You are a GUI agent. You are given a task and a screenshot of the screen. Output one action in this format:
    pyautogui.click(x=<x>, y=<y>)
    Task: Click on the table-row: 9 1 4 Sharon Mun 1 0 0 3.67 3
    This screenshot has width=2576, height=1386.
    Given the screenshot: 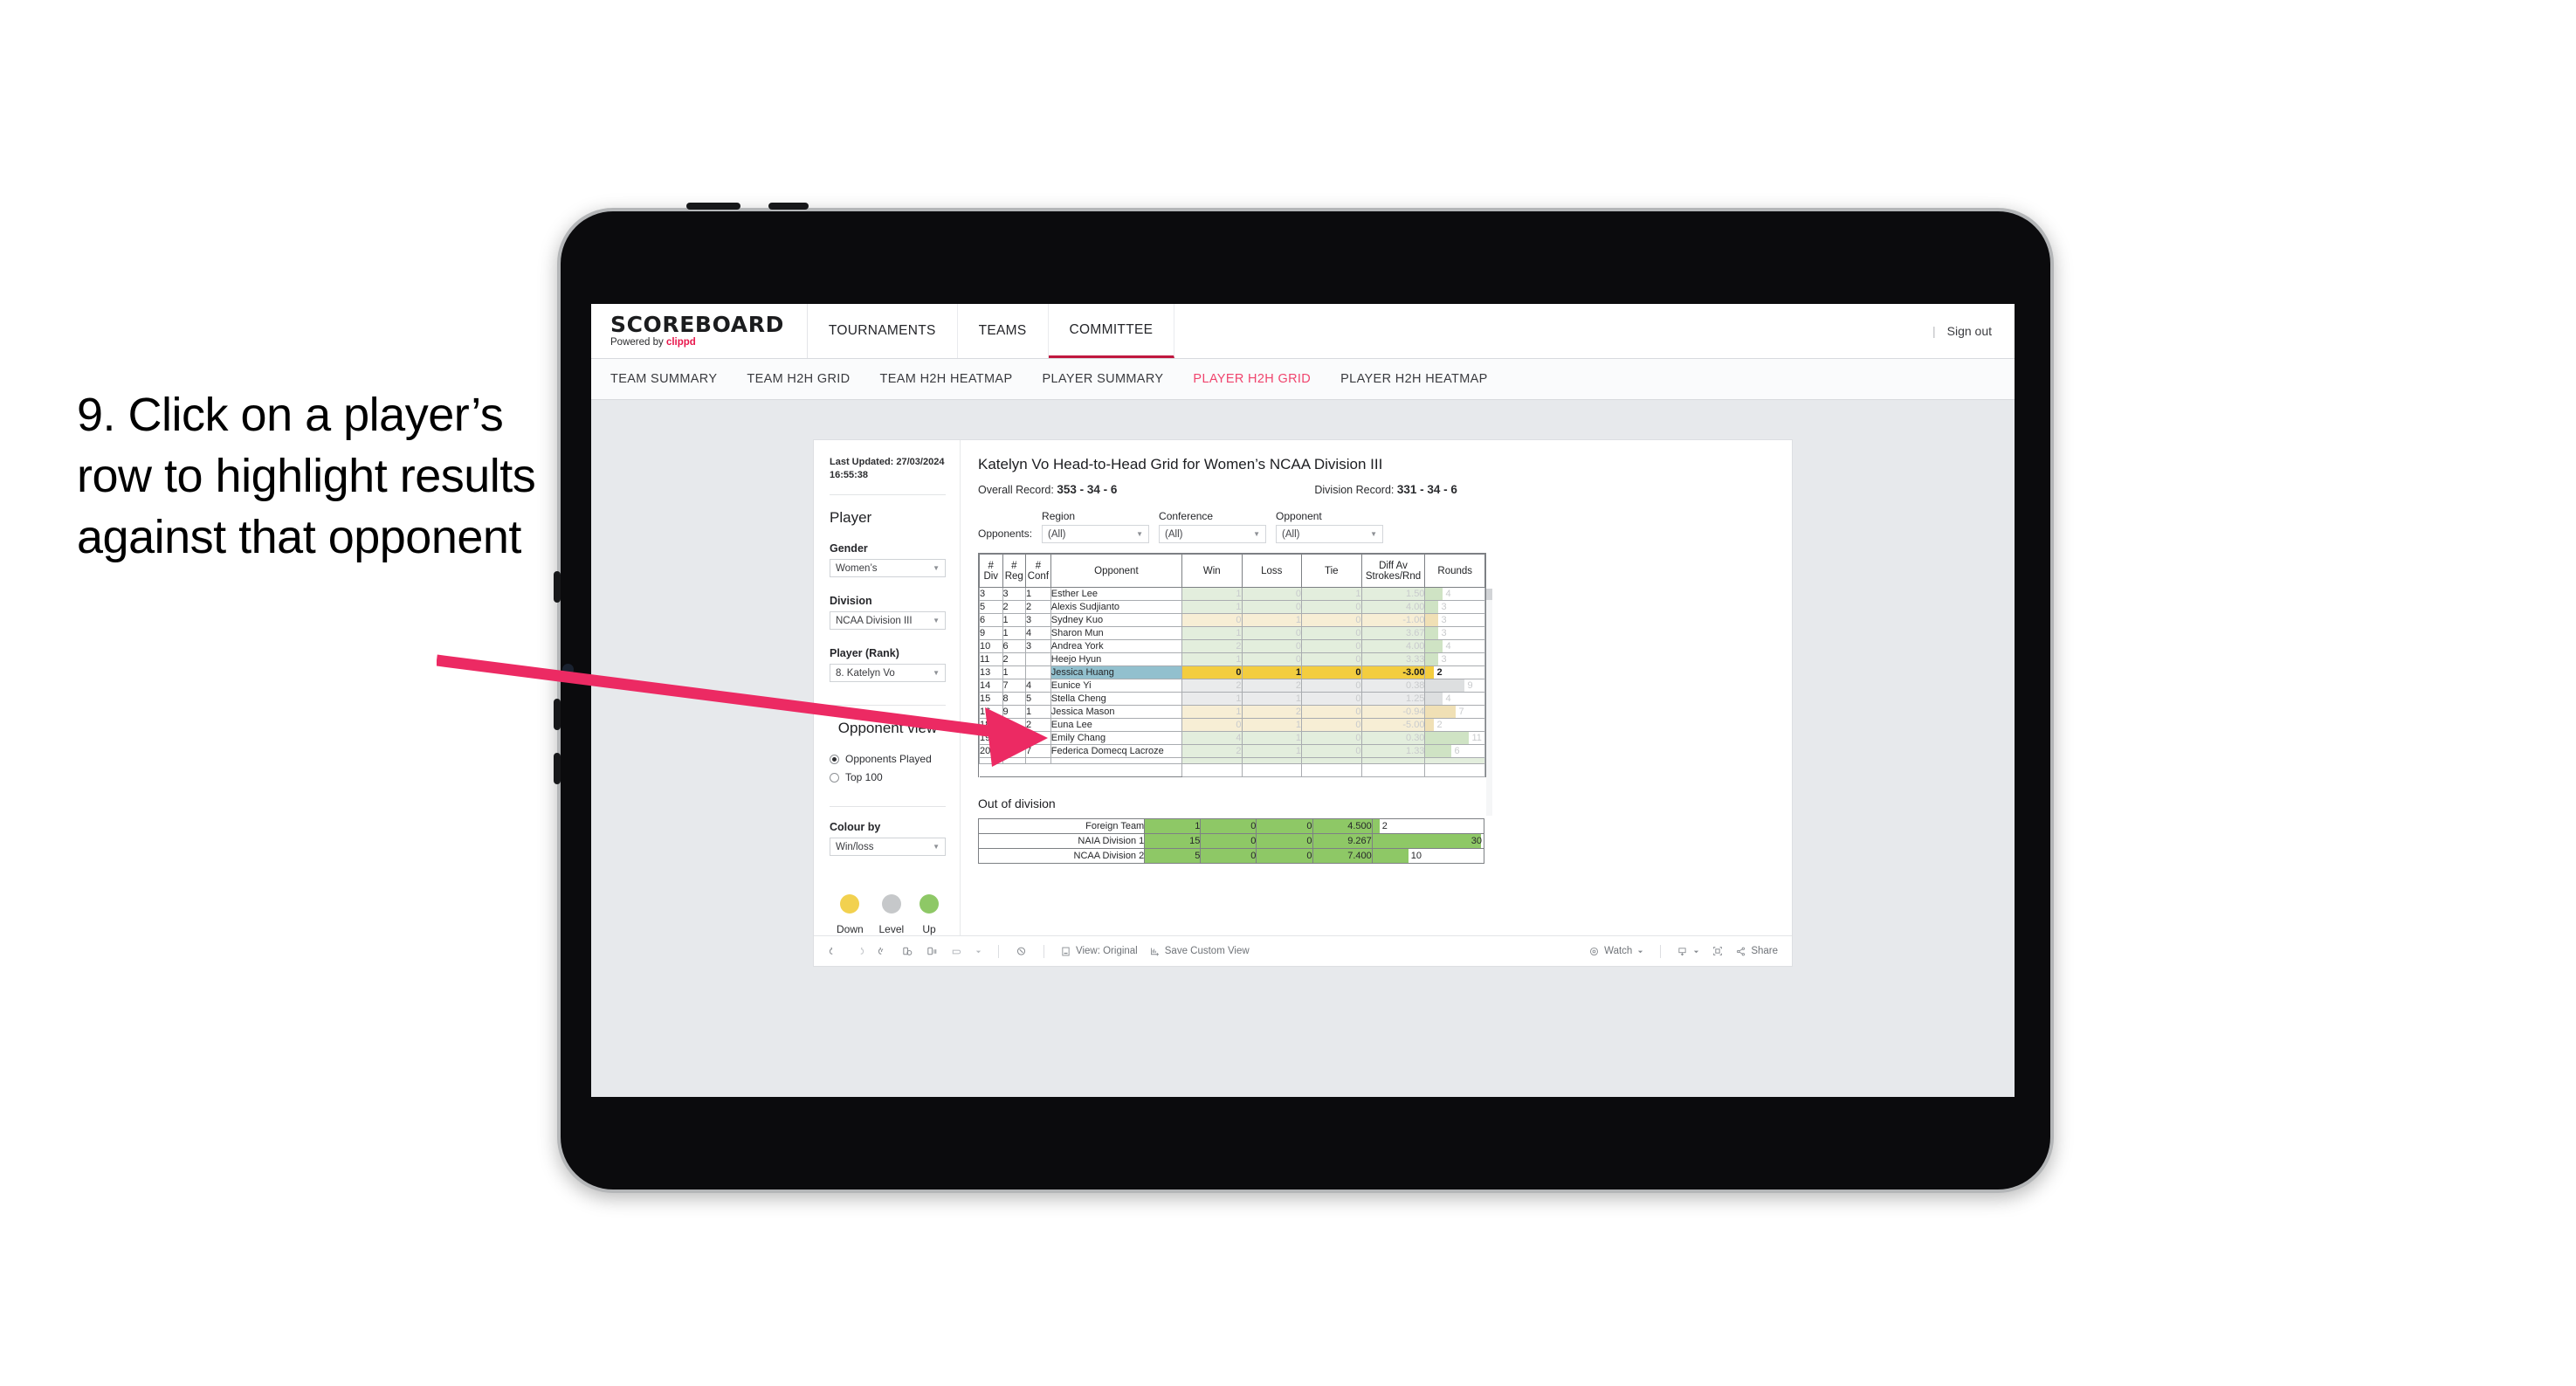 What is the action you would take?
    pyautogui.click(x=1232, y=633)
    